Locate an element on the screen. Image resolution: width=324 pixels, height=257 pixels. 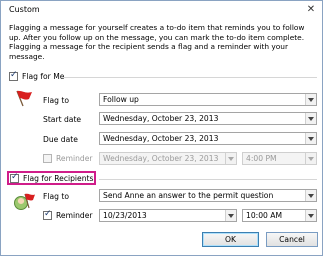
recipient-reminder-date-value: 10/23/2013 is located at coordinates (125, 215).